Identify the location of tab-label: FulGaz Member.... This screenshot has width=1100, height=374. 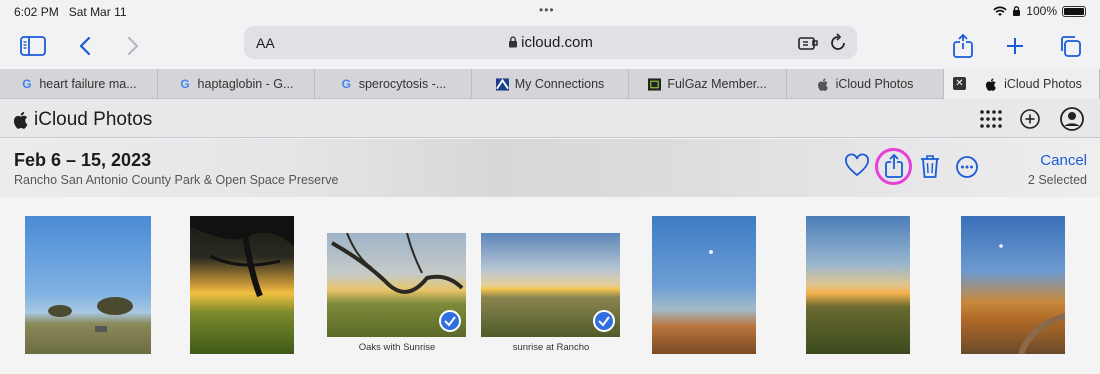
(717, 84).